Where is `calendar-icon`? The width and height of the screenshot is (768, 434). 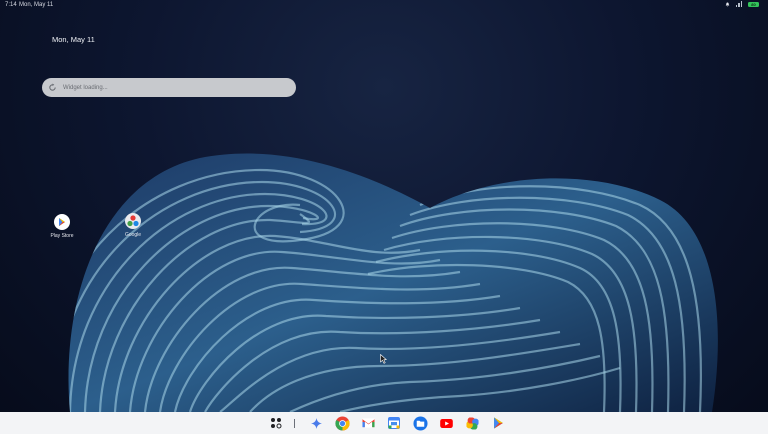
calendar-icon is located at coordinates (394, 423).